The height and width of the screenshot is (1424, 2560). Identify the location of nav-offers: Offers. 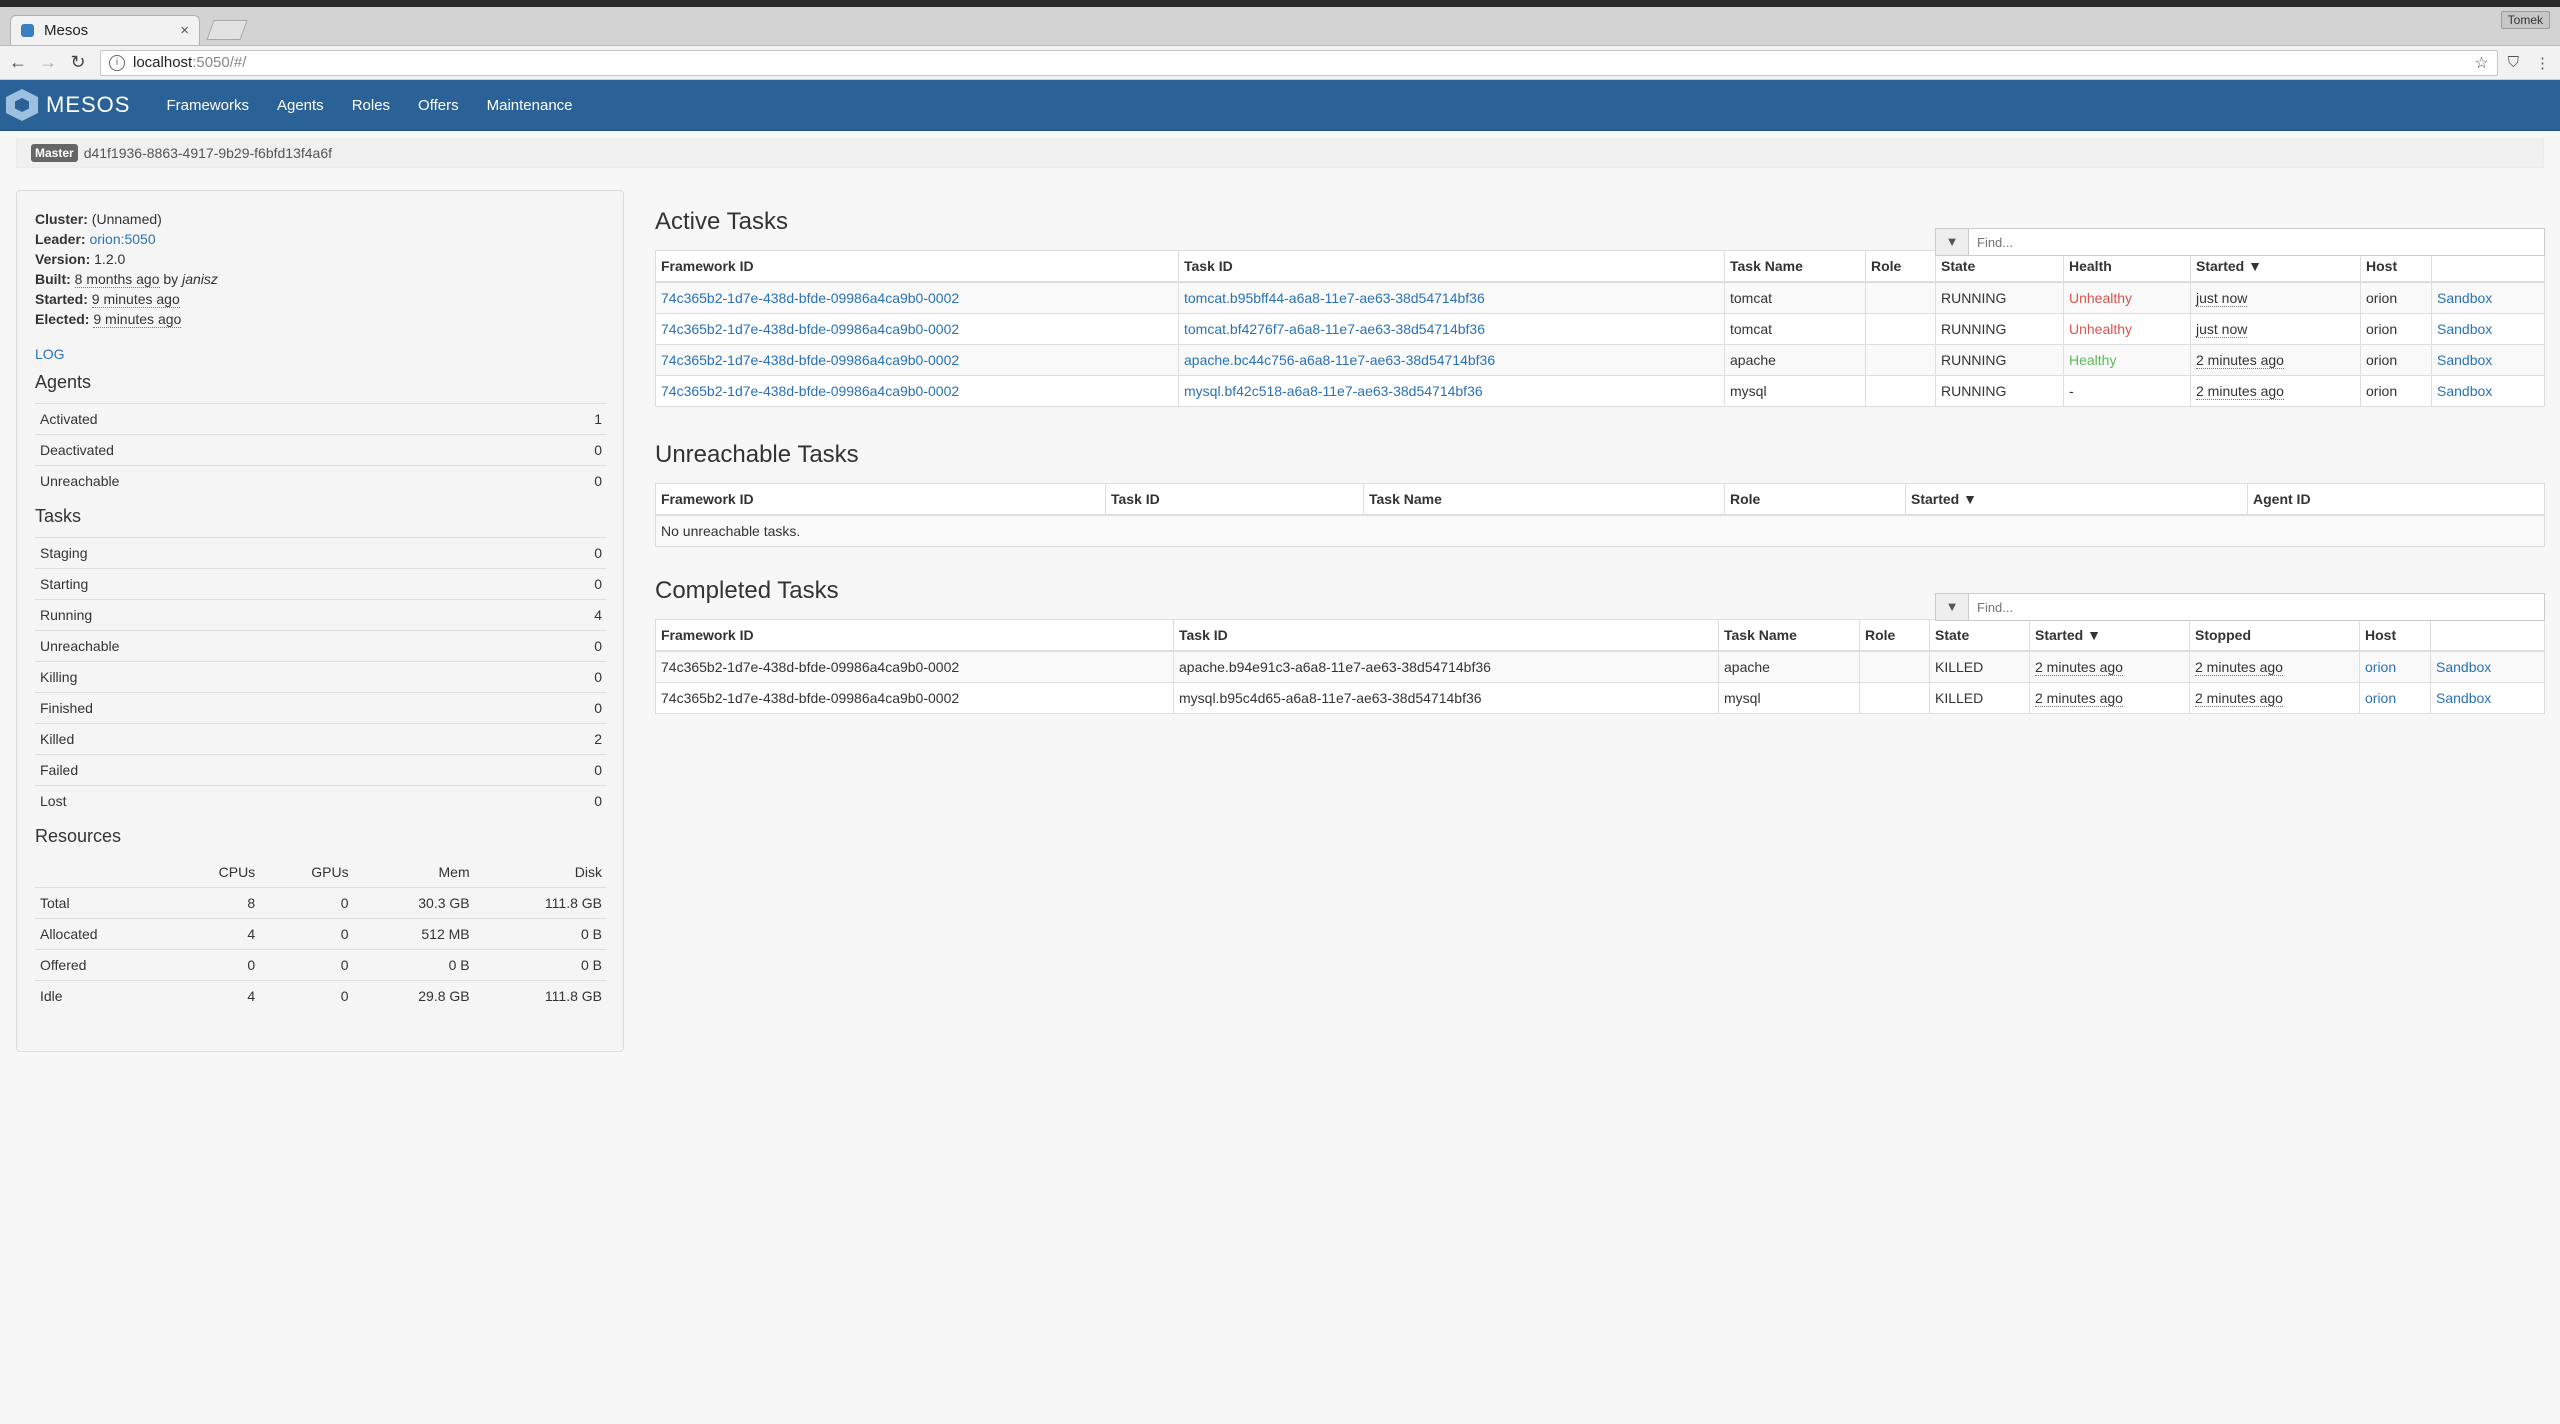
(438, 105).